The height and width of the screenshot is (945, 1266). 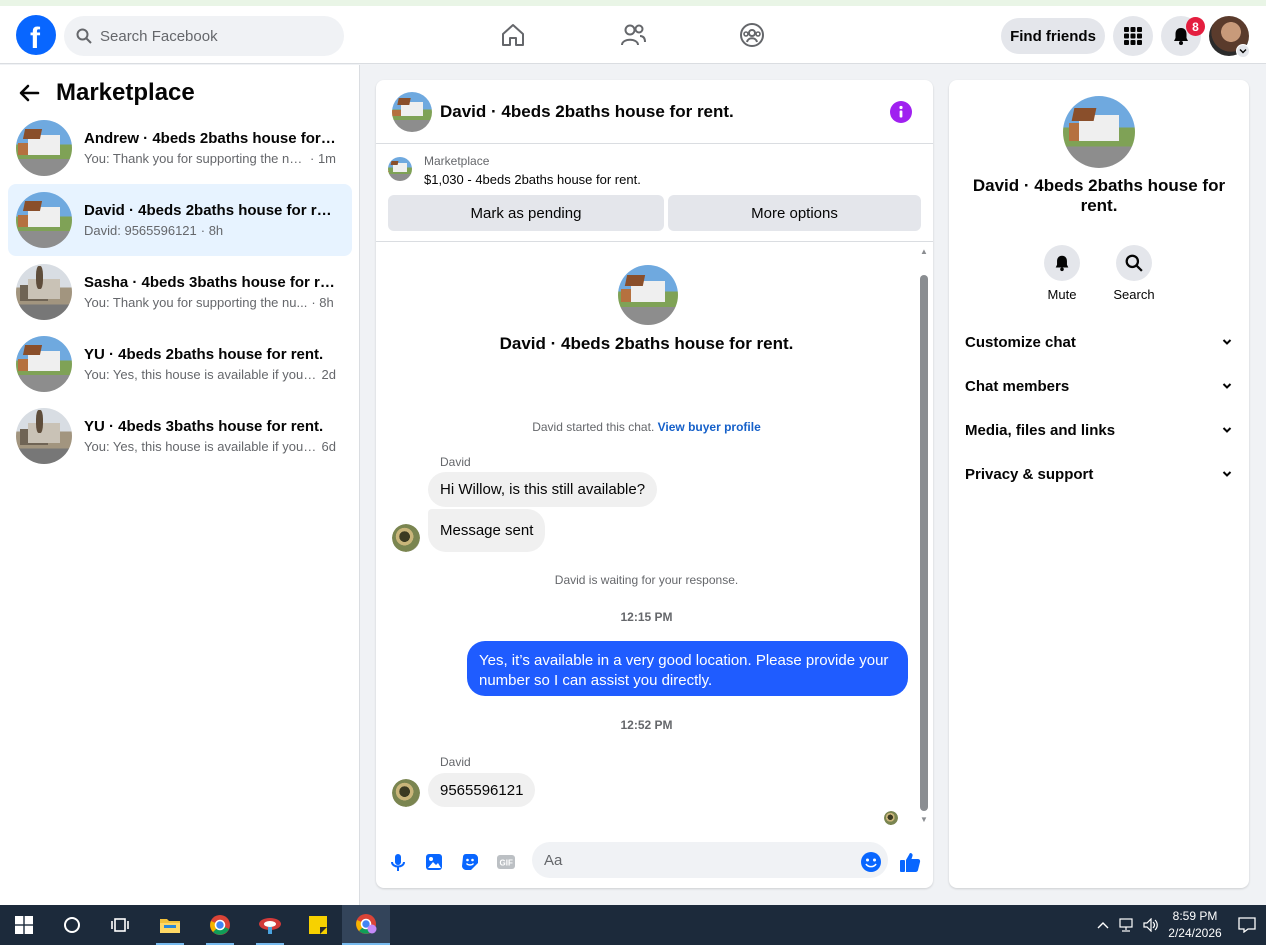 What do you see at coordinates (901, 112) in the screenshot?
I see `info-icon` at bounding box center [901, 112].